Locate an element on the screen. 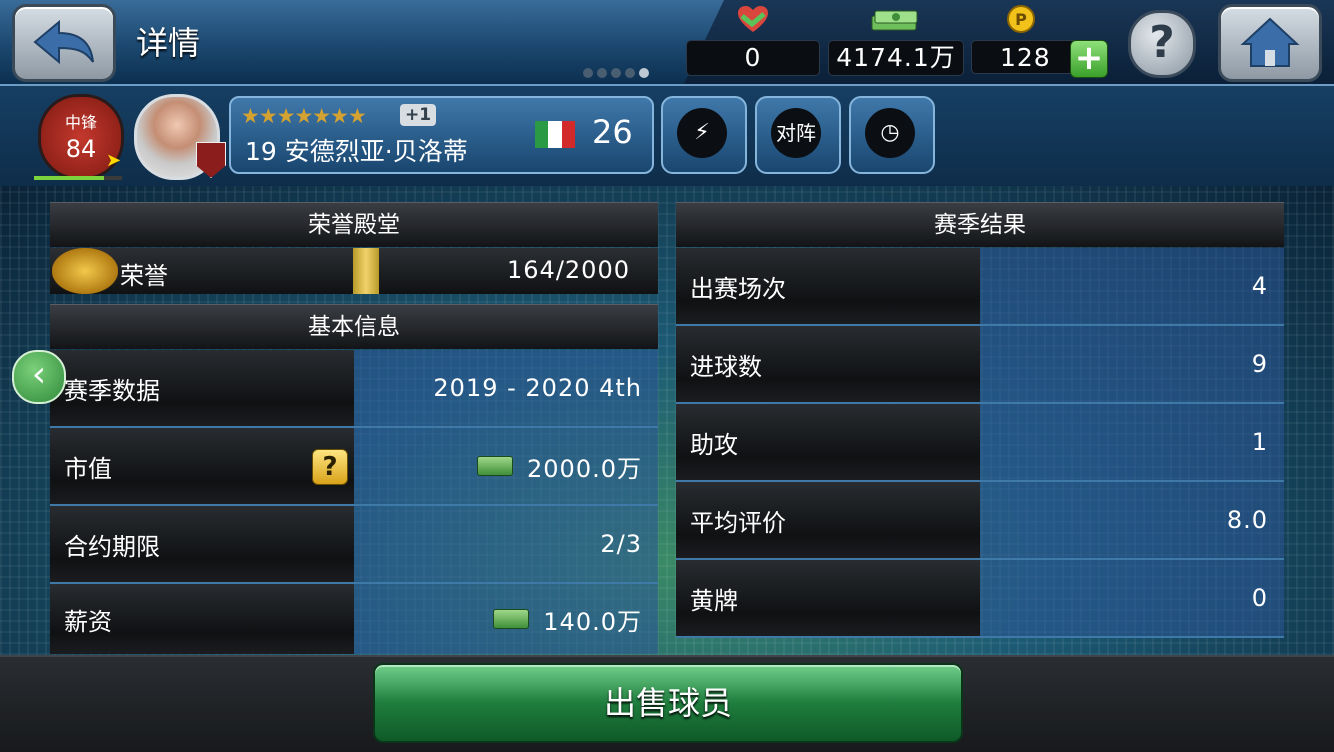  stat-value: 8.0 is located at coordinates (1132, 520).